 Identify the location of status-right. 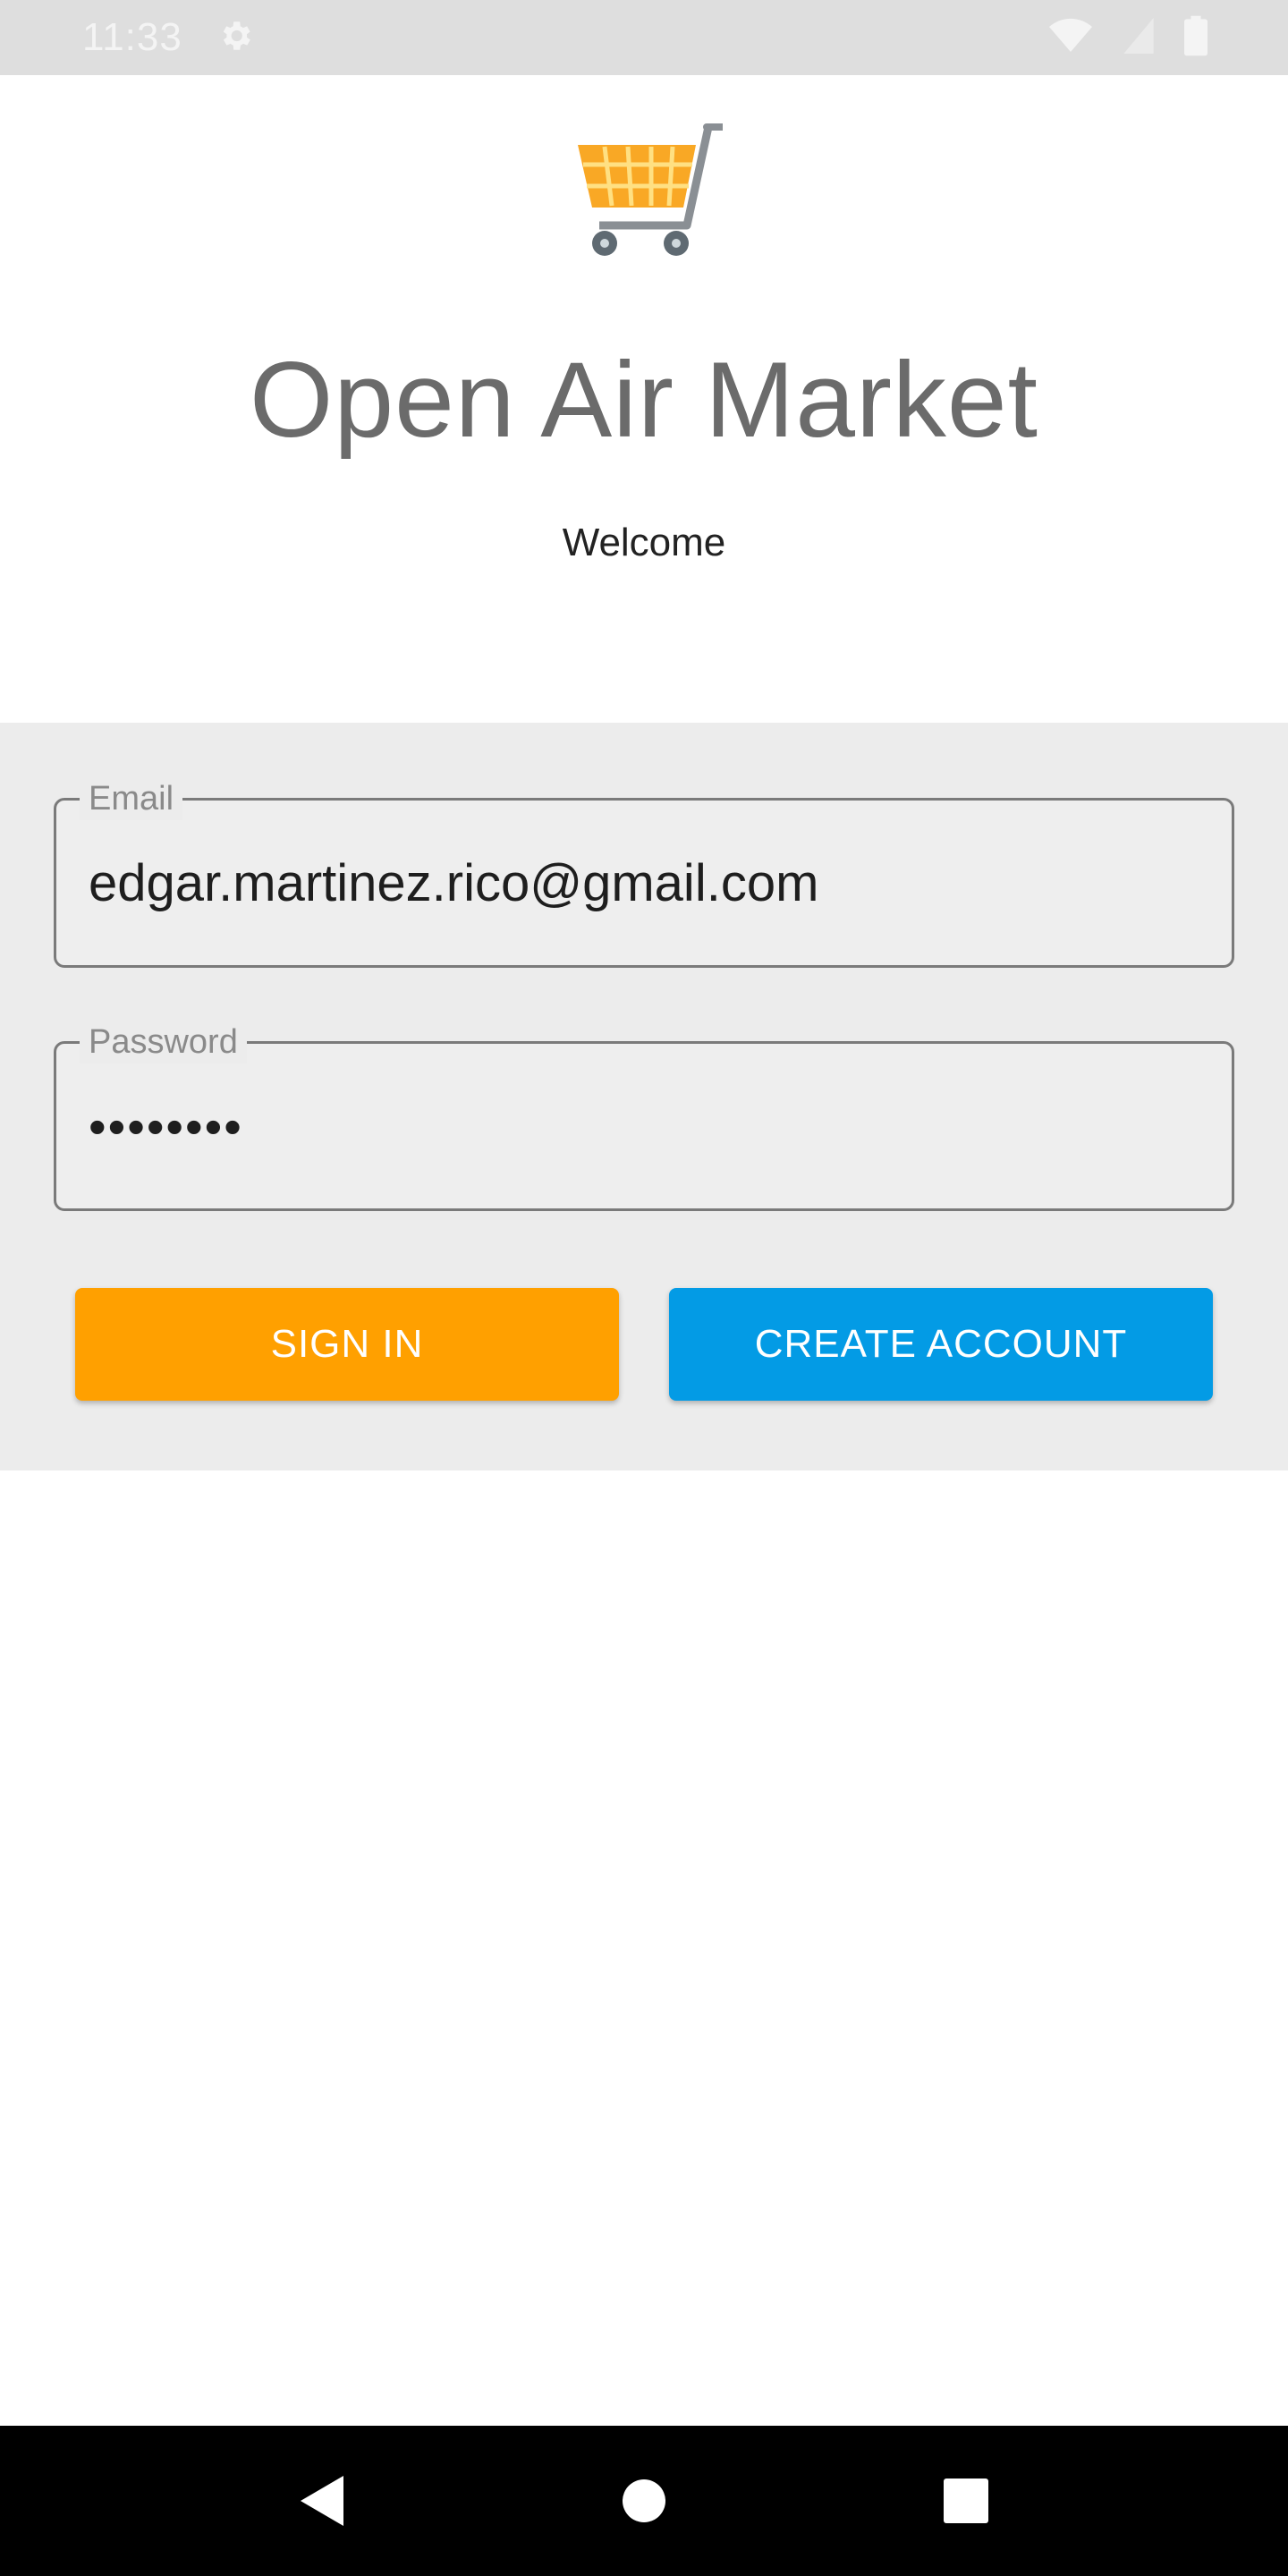
(1128, 38).